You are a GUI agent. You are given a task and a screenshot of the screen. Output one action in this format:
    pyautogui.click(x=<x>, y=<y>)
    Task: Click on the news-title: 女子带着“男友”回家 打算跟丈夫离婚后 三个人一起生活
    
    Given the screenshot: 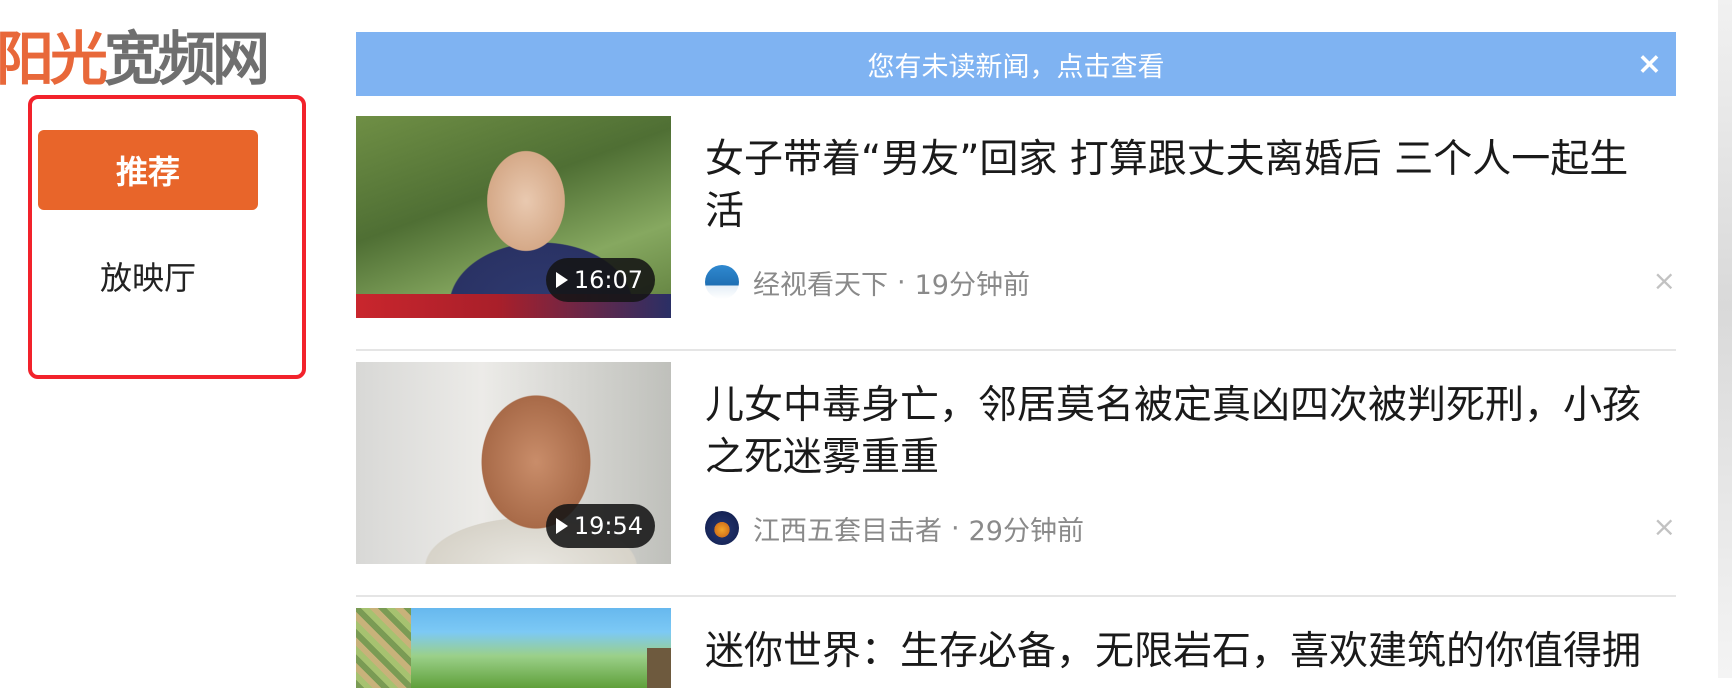 What is the action you would take?
    pyautogui.click(x=1175, y=186)
    